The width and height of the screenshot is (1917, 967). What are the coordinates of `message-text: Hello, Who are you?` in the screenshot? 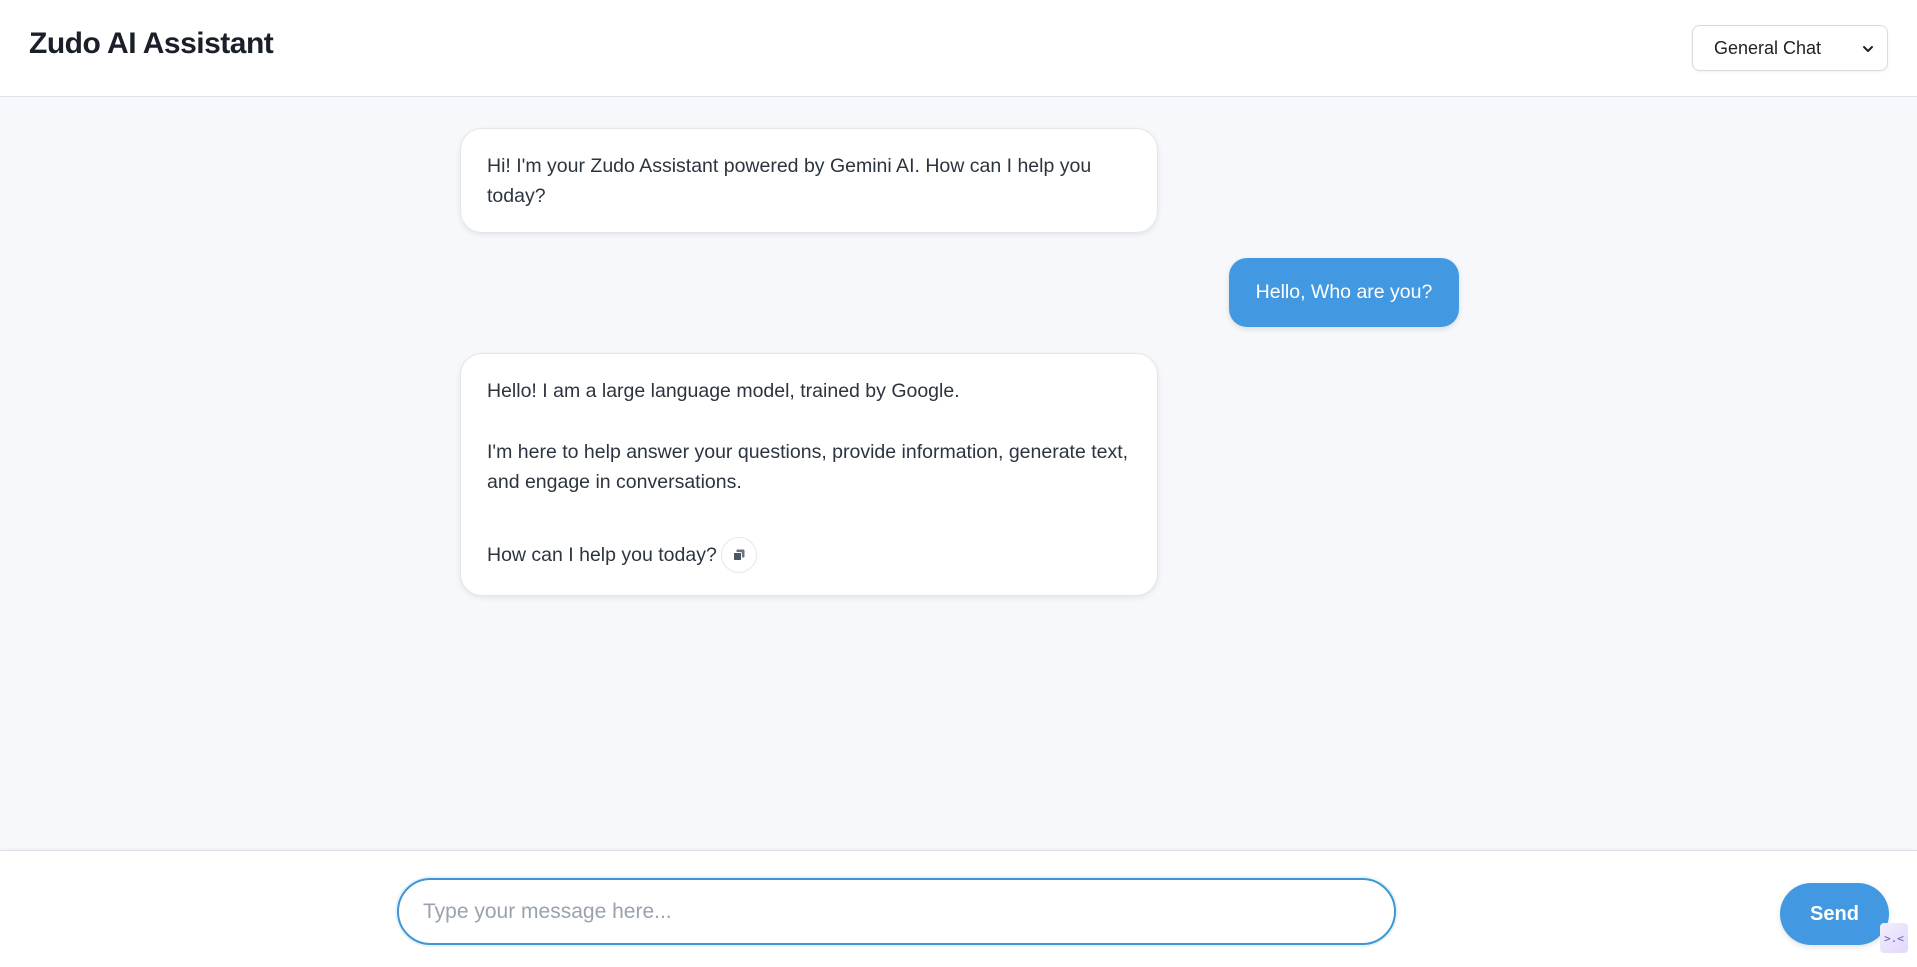 It's located at (1344, 292).